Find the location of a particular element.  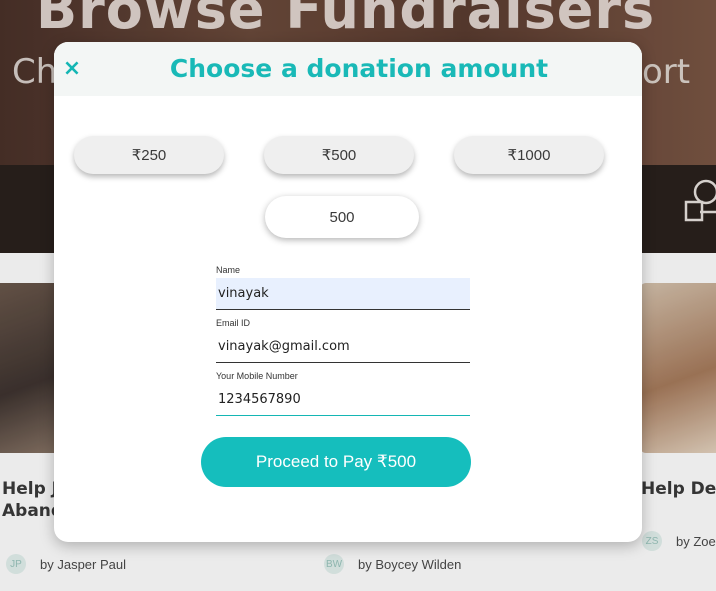

email-label: Email ID is located at coordinates (233, 323).